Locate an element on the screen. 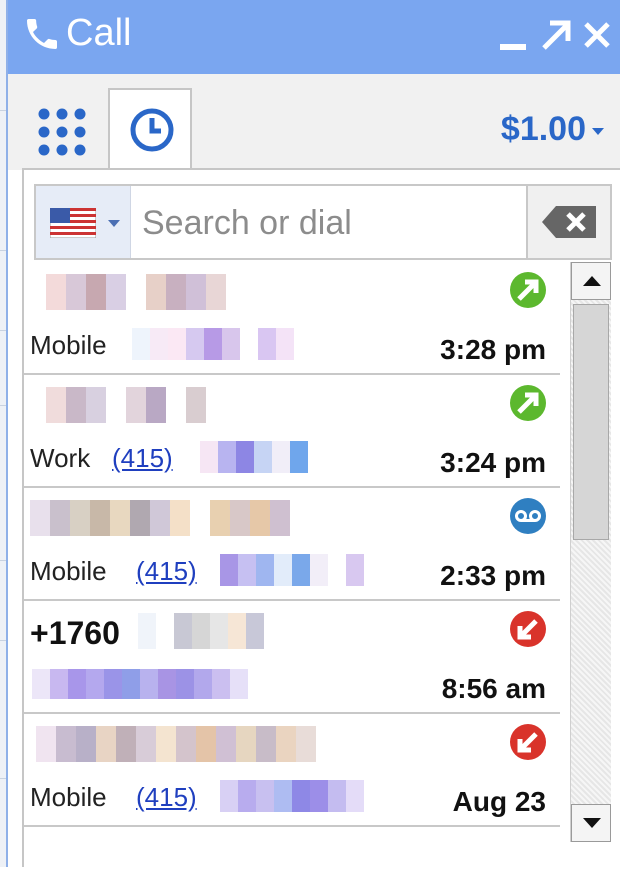  call-row: Mobile (415) 2:33 pm is located at coordinates (292, 544).